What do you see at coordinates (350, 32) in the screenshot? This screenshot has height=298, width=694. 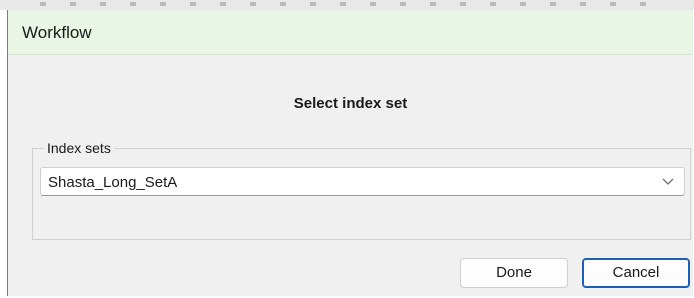 I see `title-bar: Workflow` at bounding box center [350, 32].